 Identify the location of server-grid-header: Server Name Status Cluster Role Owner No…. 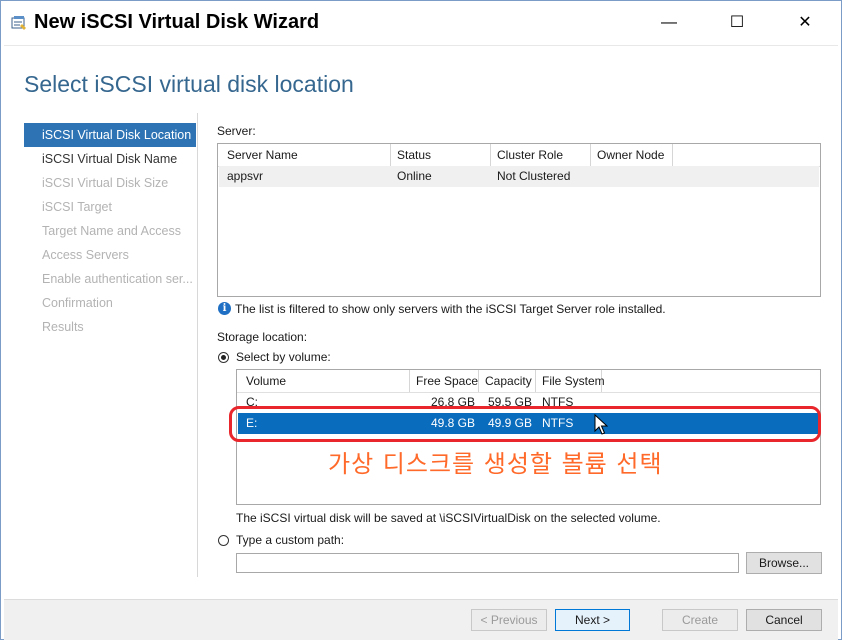
(519, 155).